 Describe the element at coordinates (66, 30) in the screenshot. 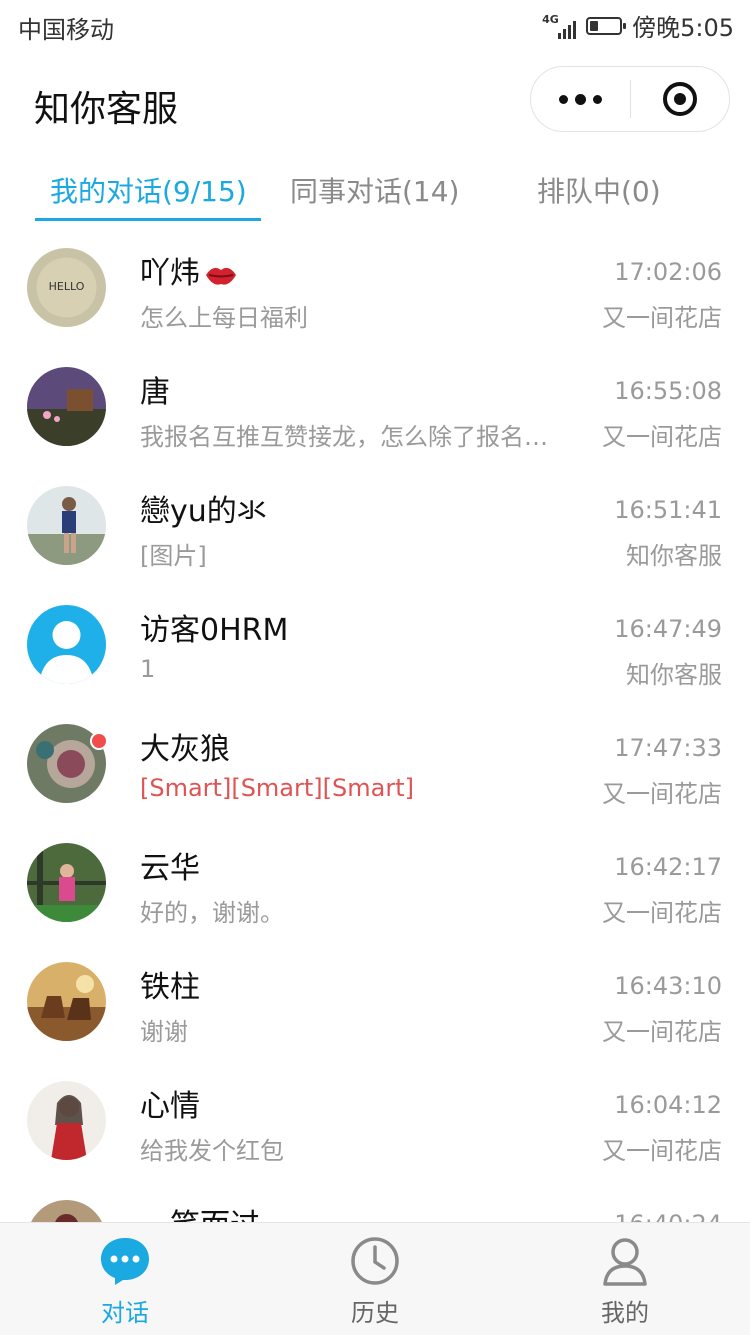

I see `carrier-label: 中国移动` at that location.